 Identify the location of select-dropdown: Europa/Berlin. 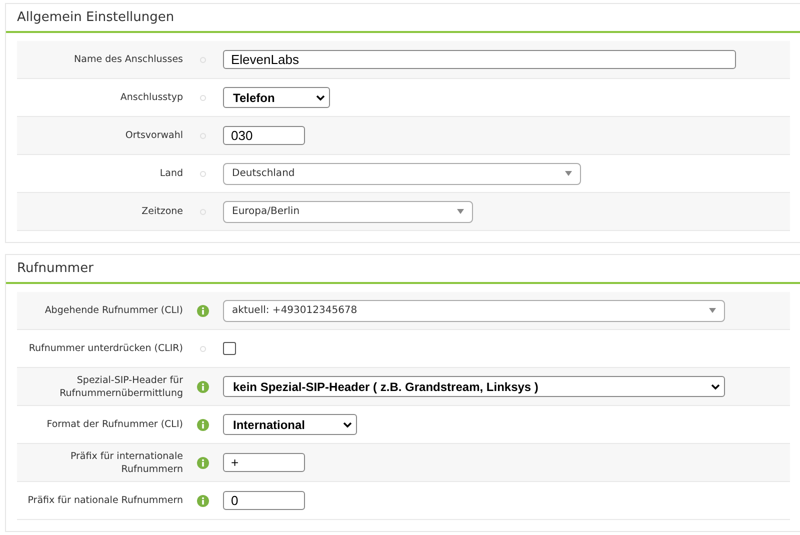
(348, 211).